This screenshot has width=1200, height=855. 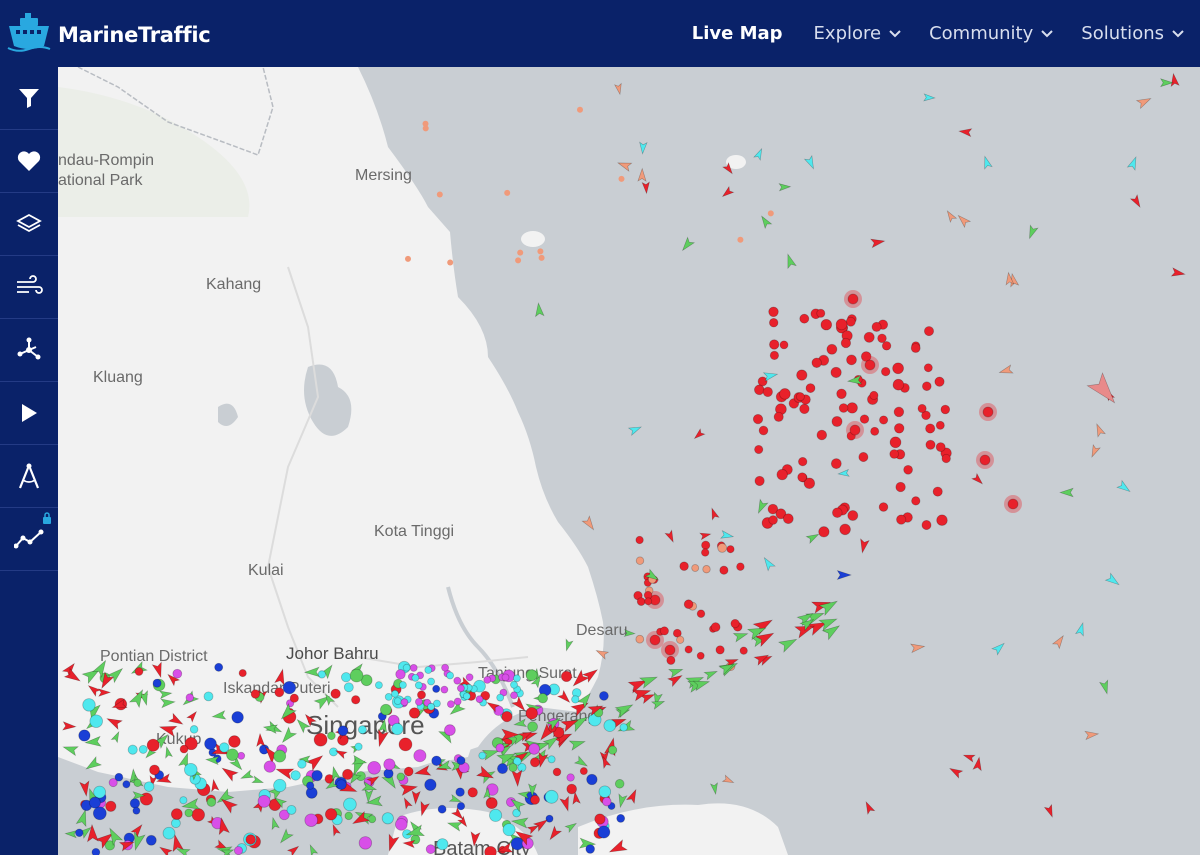 I want to click on layers-button, so click(x=29, y=224).